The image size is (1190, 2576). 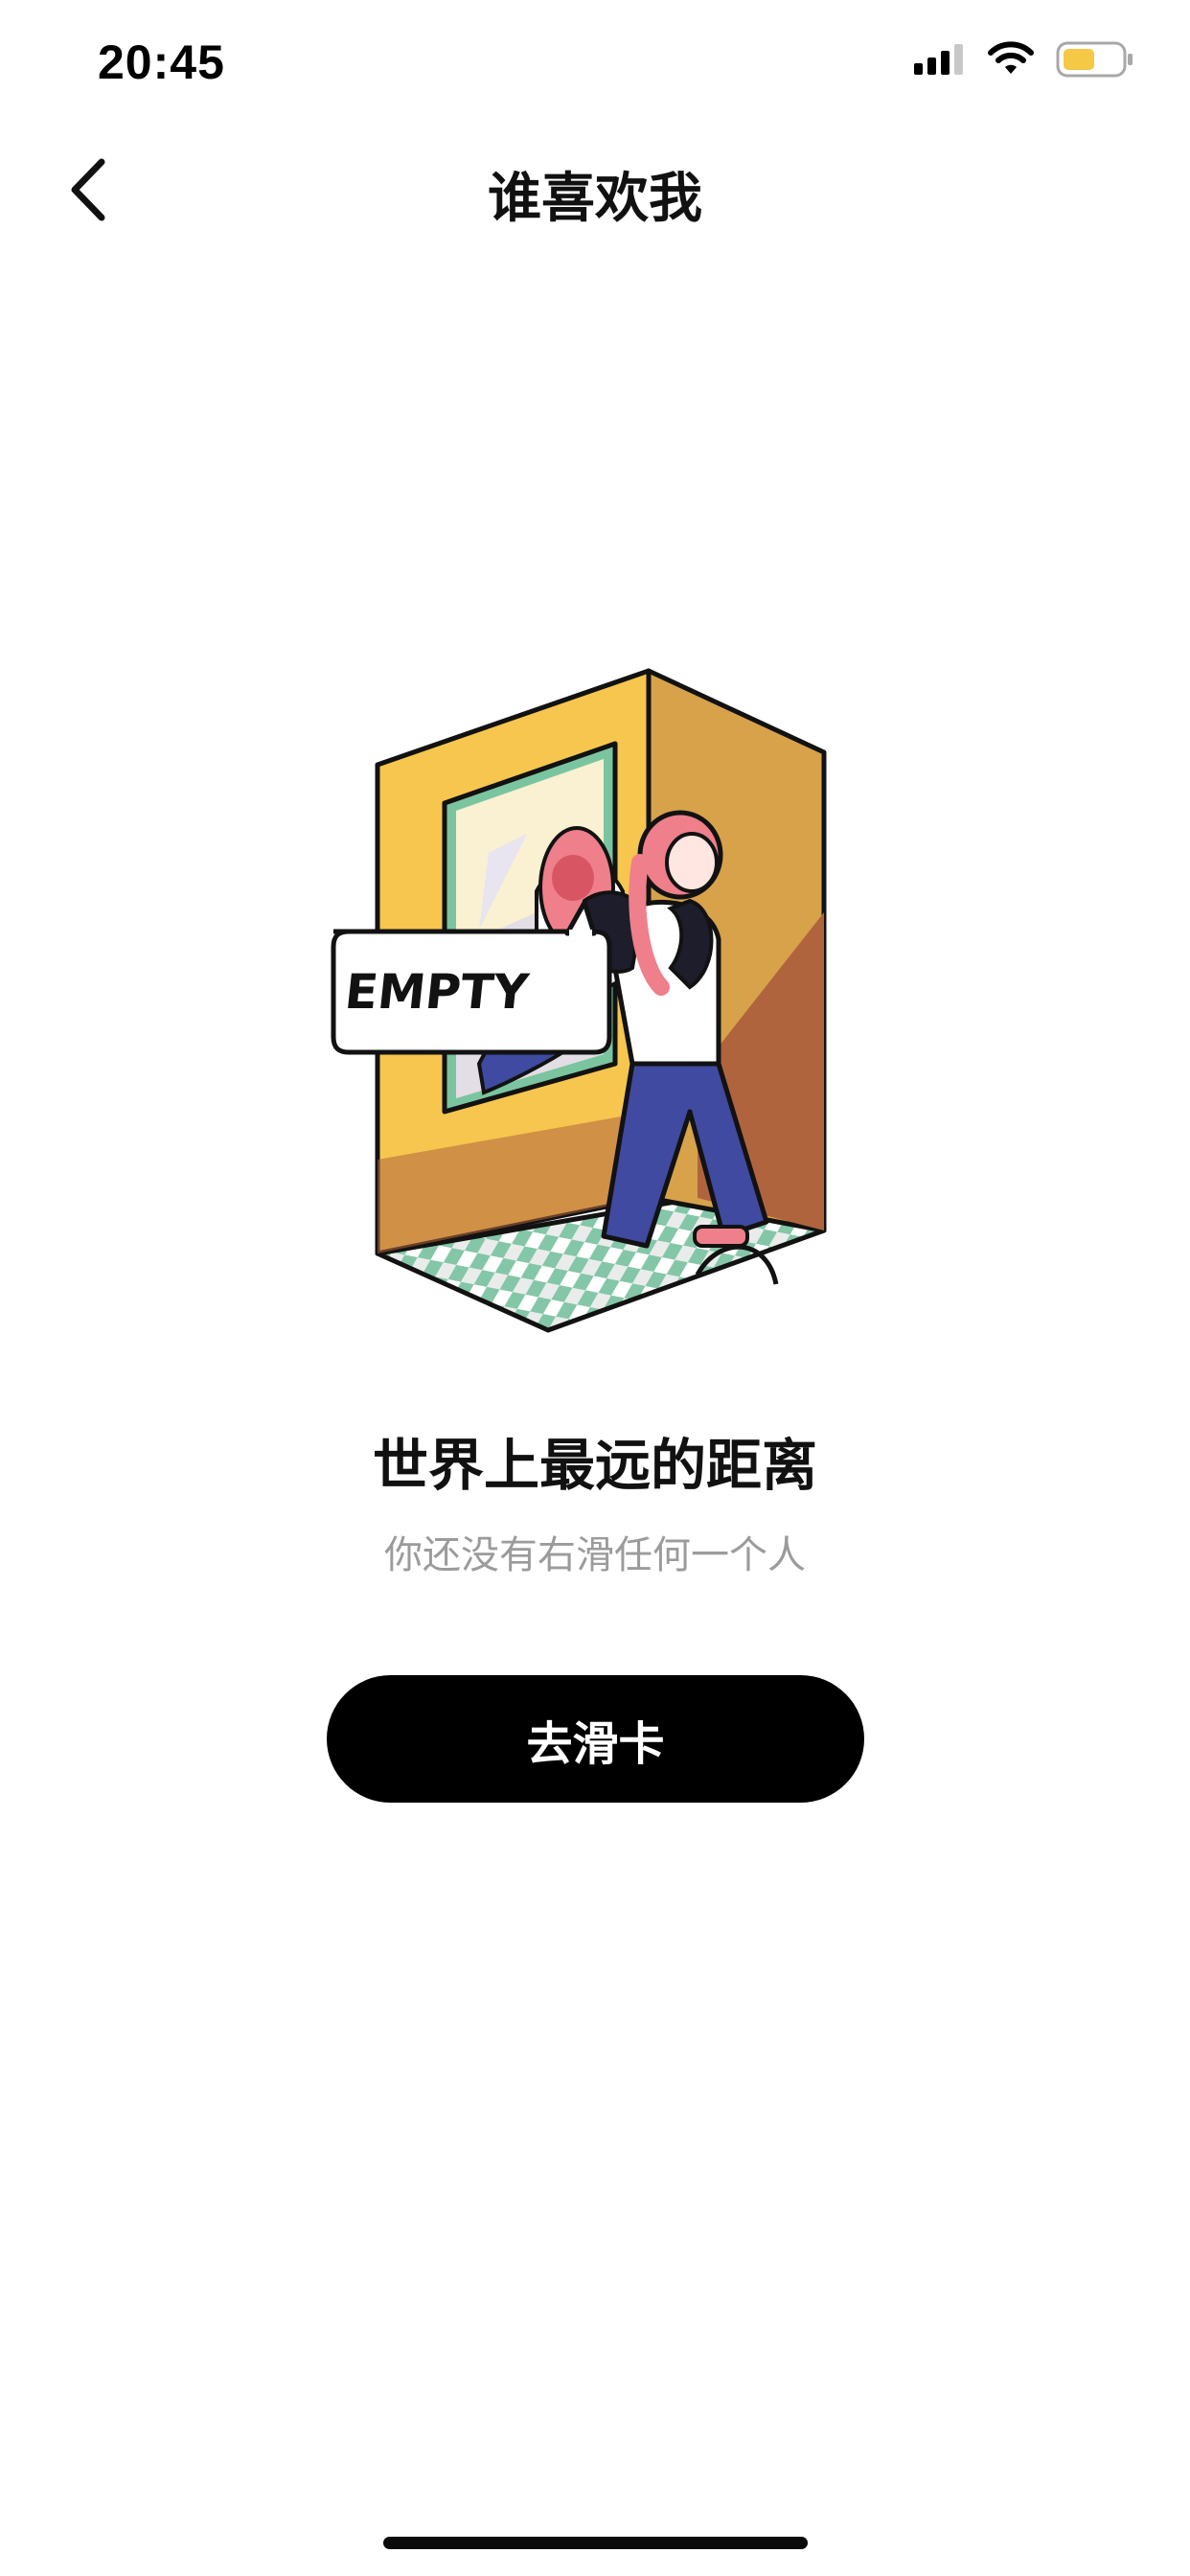 I want to click on empty-state-subtitle: 你还没有右滑任何一个人, so click(x=595, y=1555).